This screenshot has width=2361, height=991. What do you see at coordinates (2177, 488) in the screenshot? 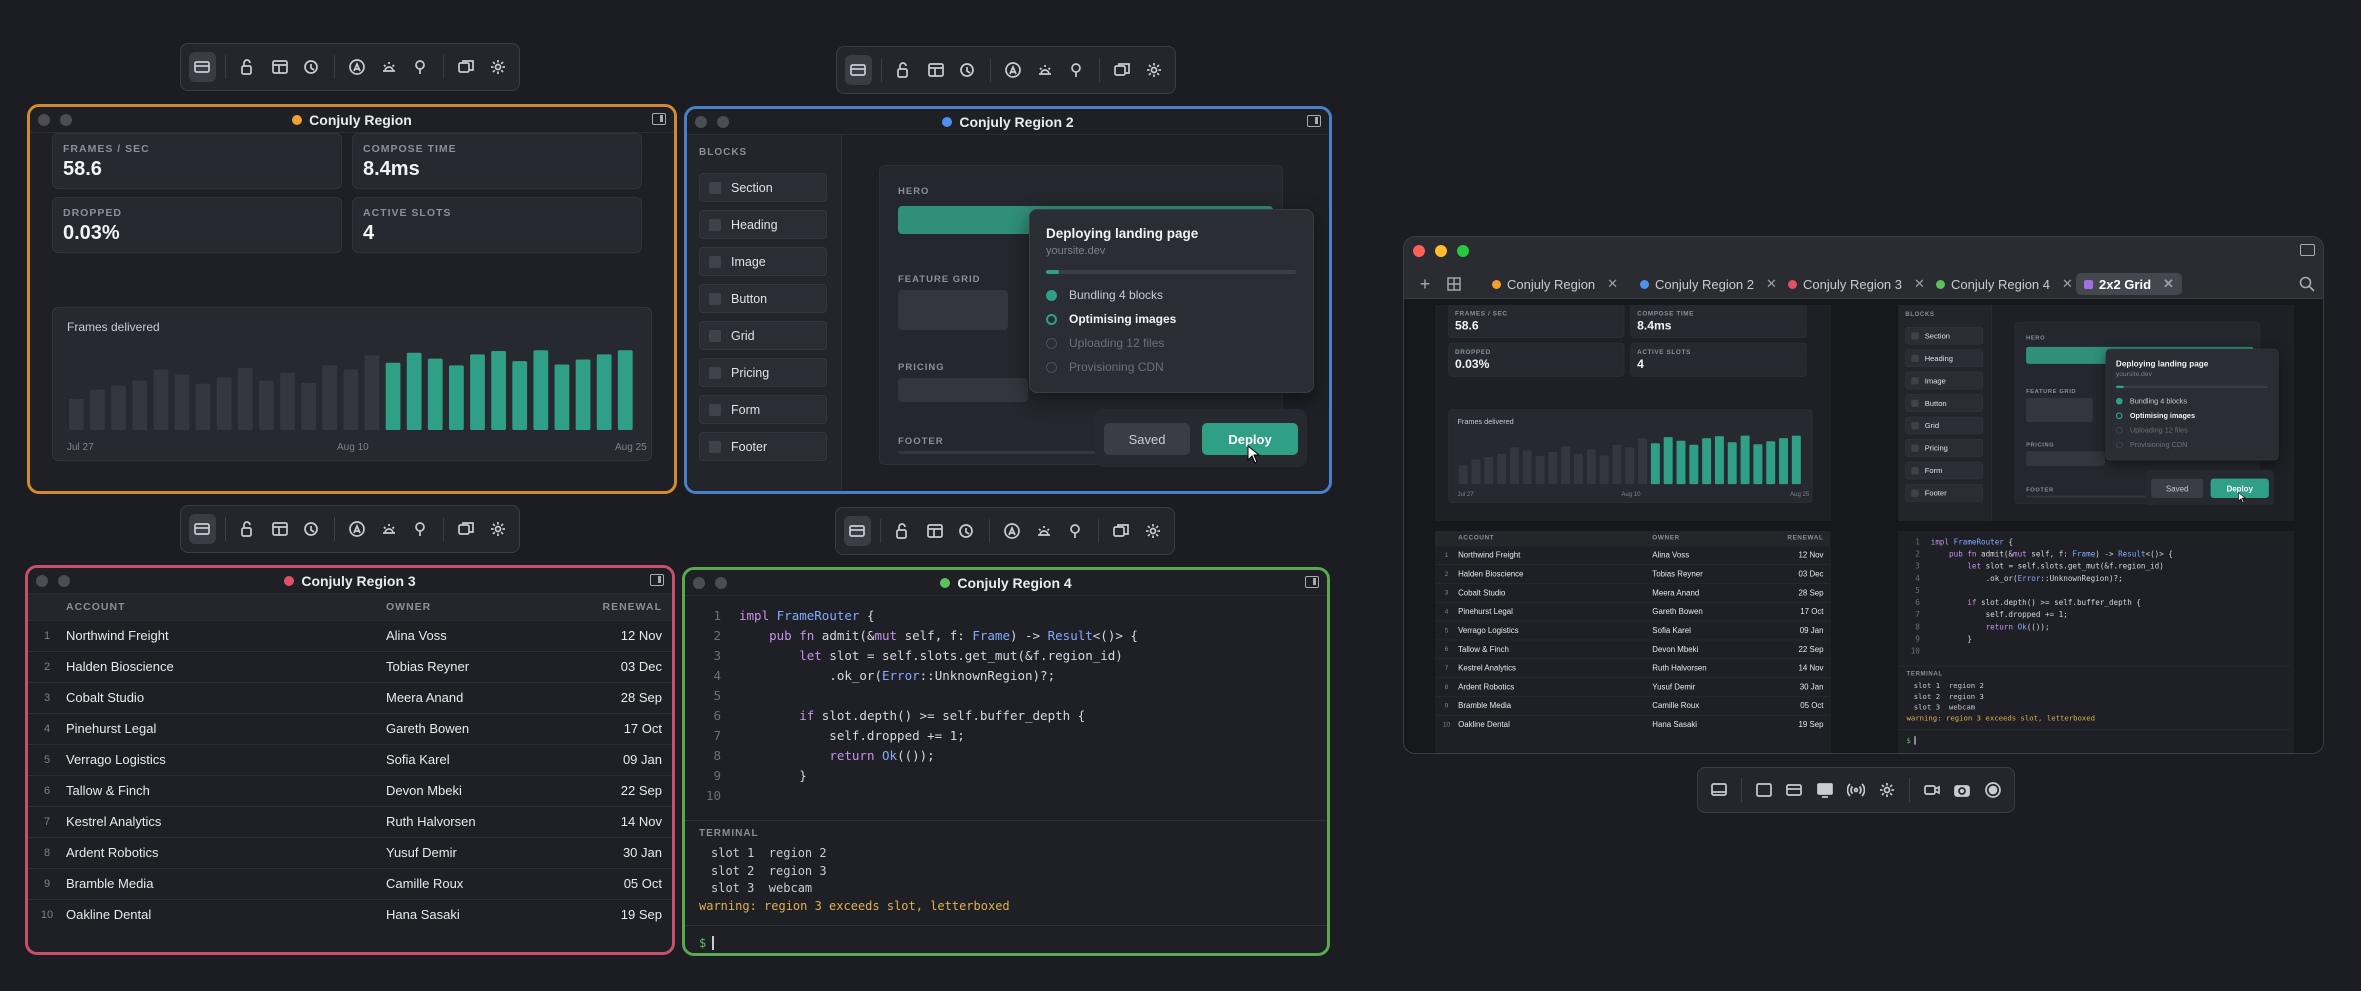
I see `mini-saved-button: Saved` at bounding box center [2177, 488].